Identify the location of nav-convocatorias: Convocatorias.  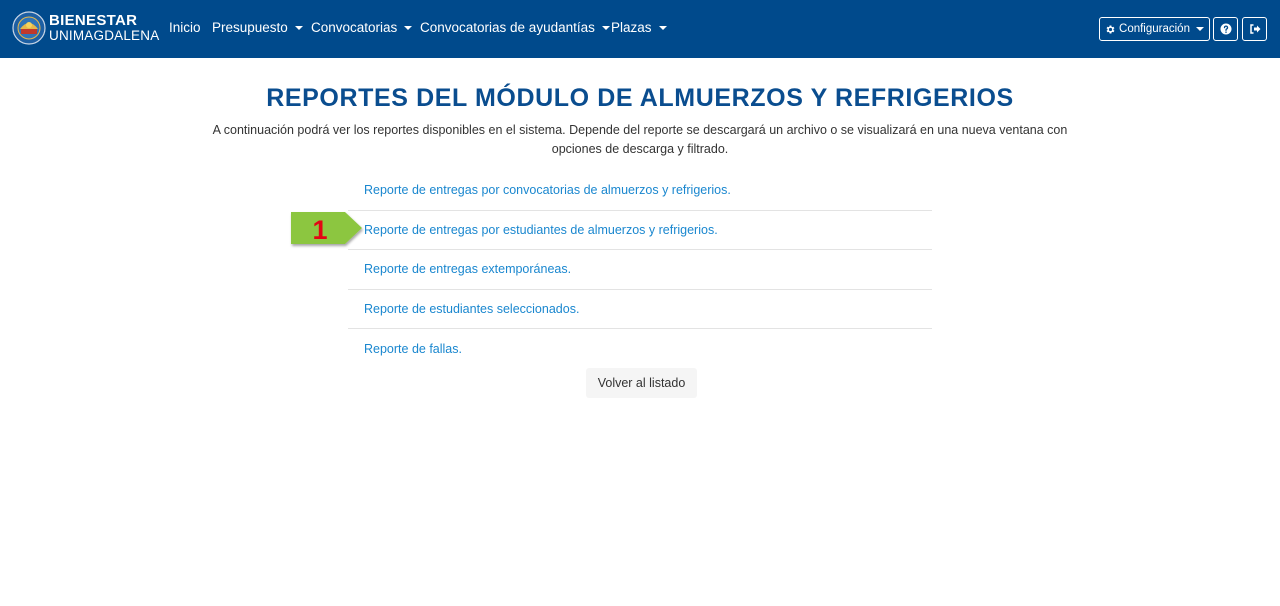
(362, 27).